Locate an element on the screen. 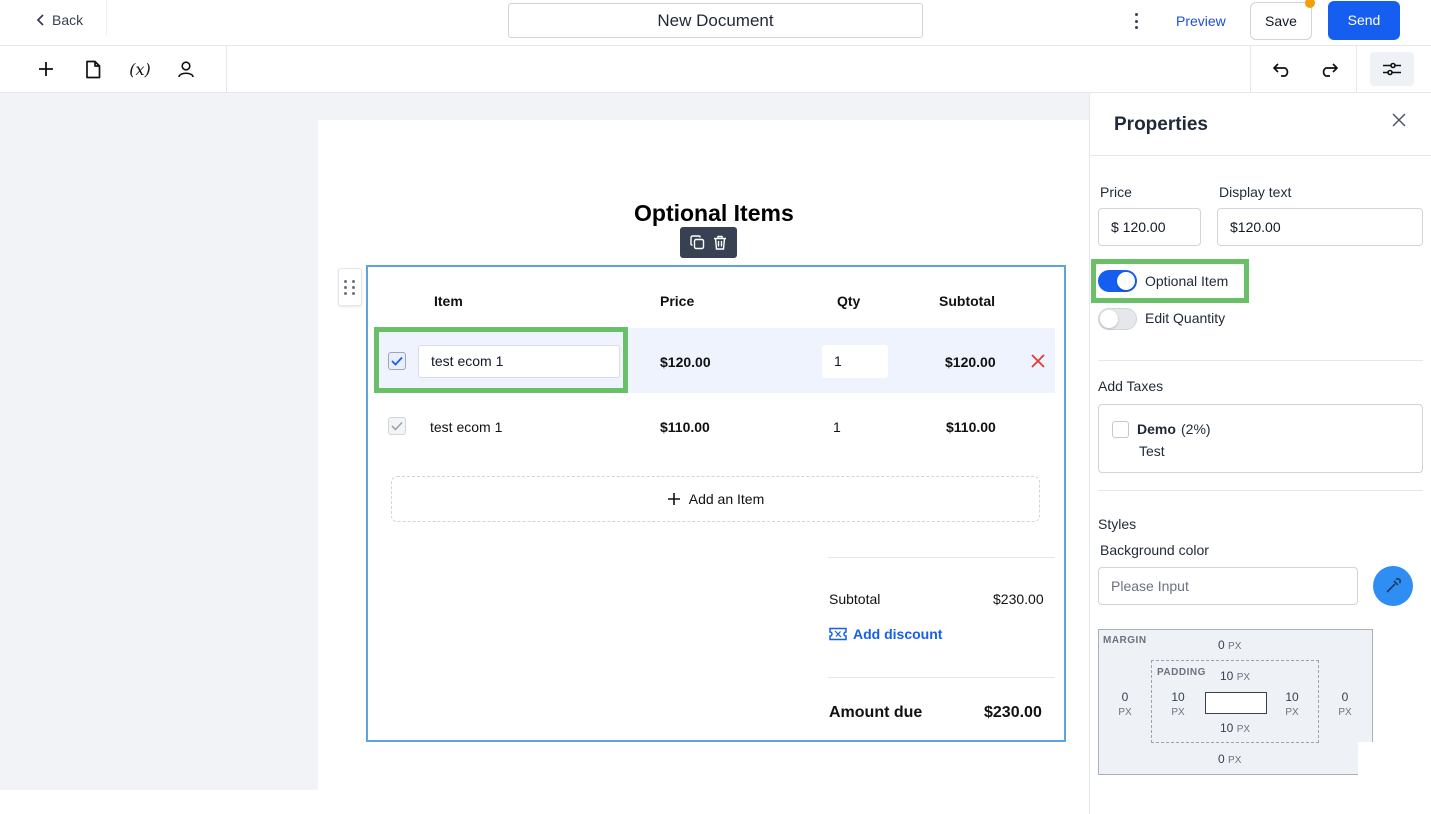 The width and height of the screenshot is (1431, 814). amount-due-label: Amount due is located at coordinates (876, 712).